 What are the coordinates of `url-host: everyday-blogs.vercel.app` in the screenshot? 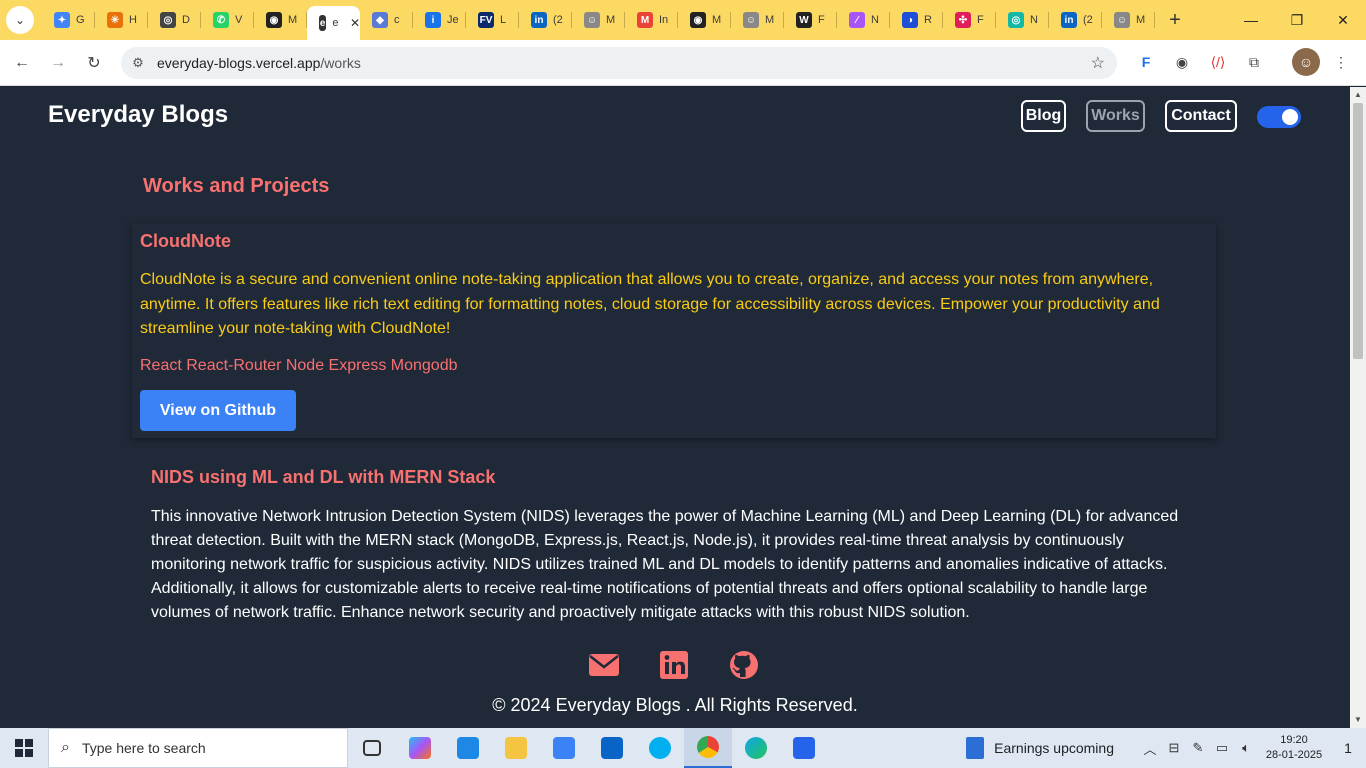 It's located at (239, 63).